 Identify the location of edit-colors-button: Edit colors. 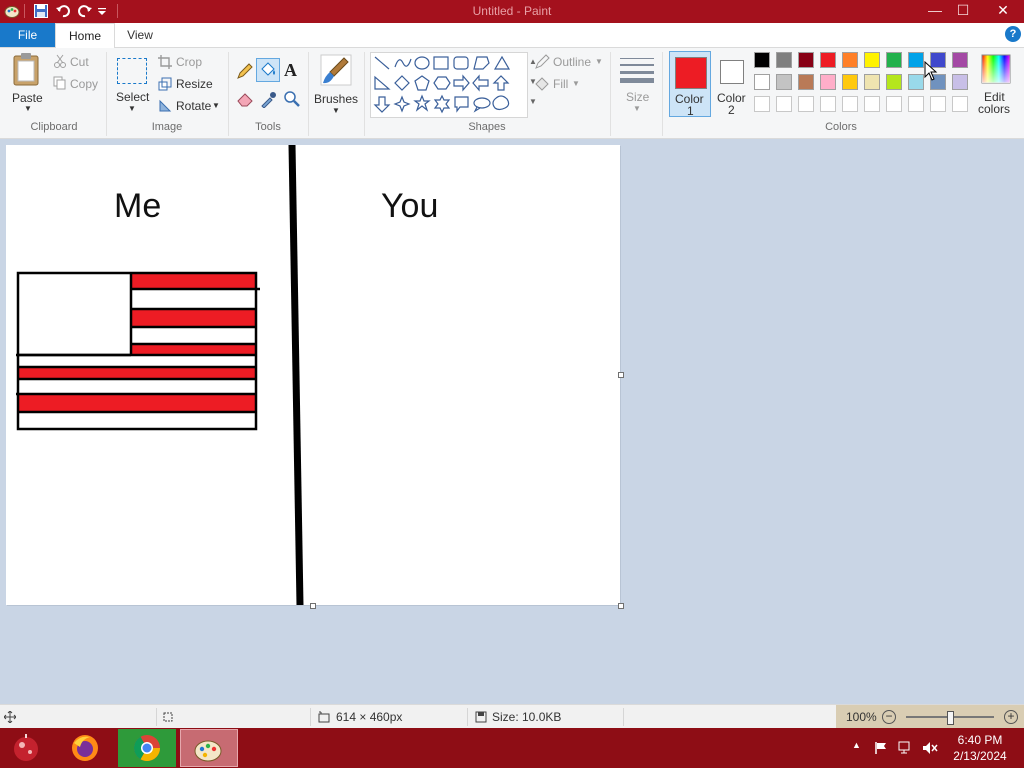
(996, 84).